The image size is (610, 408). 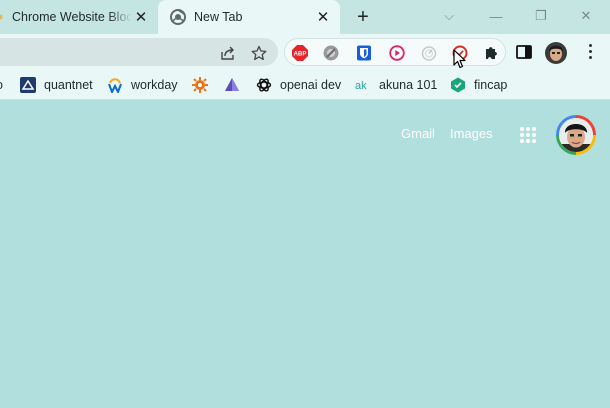 I want to click on svg-text: ABP, so click(x=300, y=55).